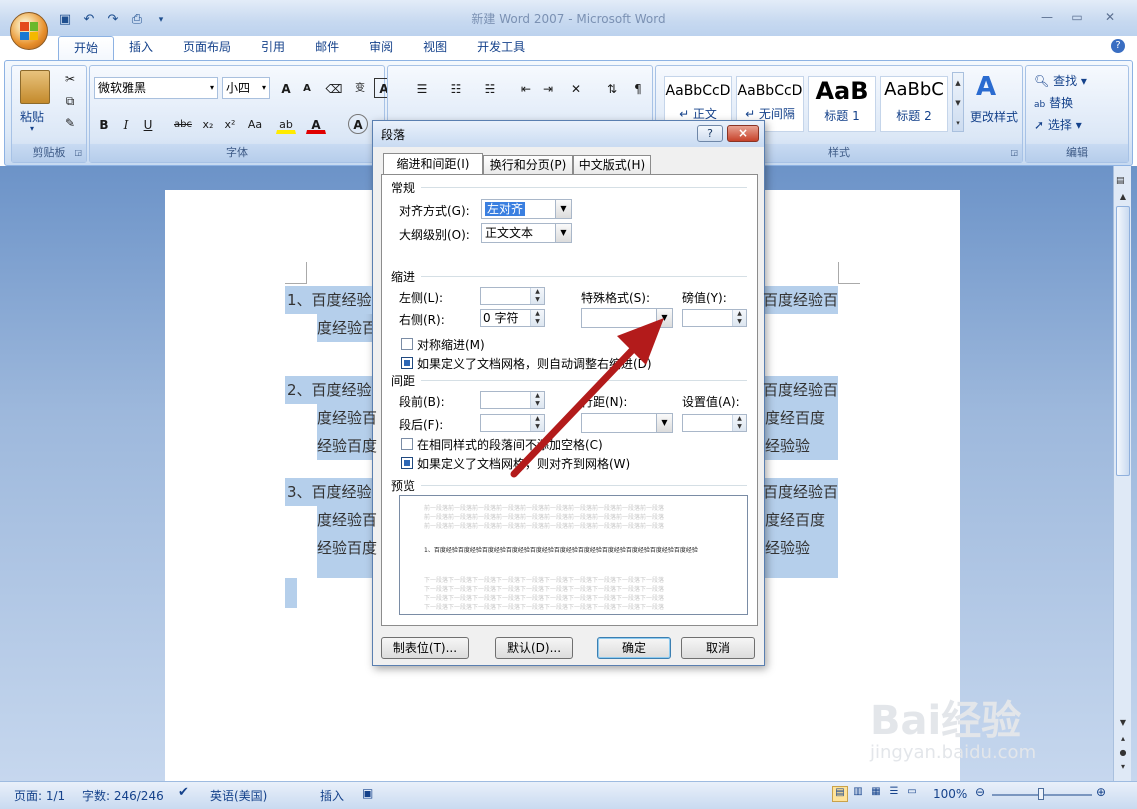 Image resolution: width=1137 pixels, height=809 pixels. I want to click on alignment-select: 左对齐 ▼, so click(526, 209).